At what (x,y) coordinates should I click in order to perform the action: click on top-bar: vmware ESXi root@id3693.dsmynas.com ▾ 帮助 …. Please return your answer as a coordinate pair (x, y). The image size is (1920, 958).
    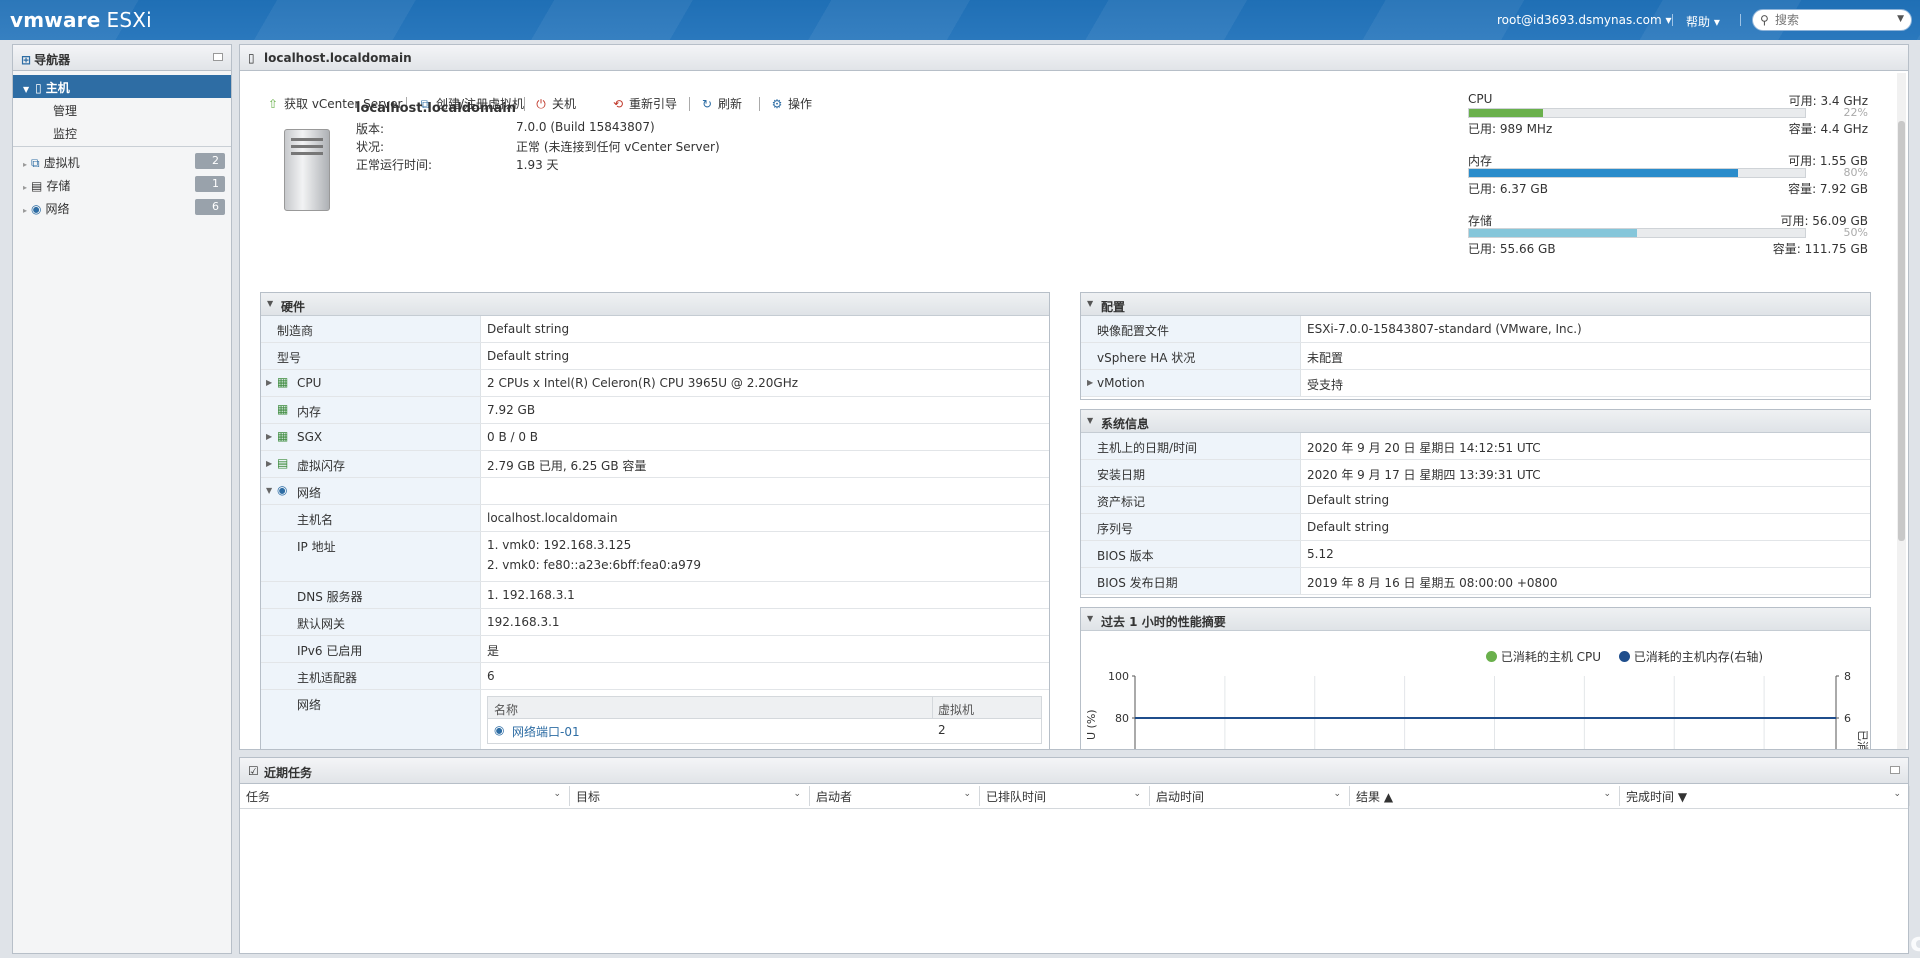
    Looking at the image, I should click on (960, 20).